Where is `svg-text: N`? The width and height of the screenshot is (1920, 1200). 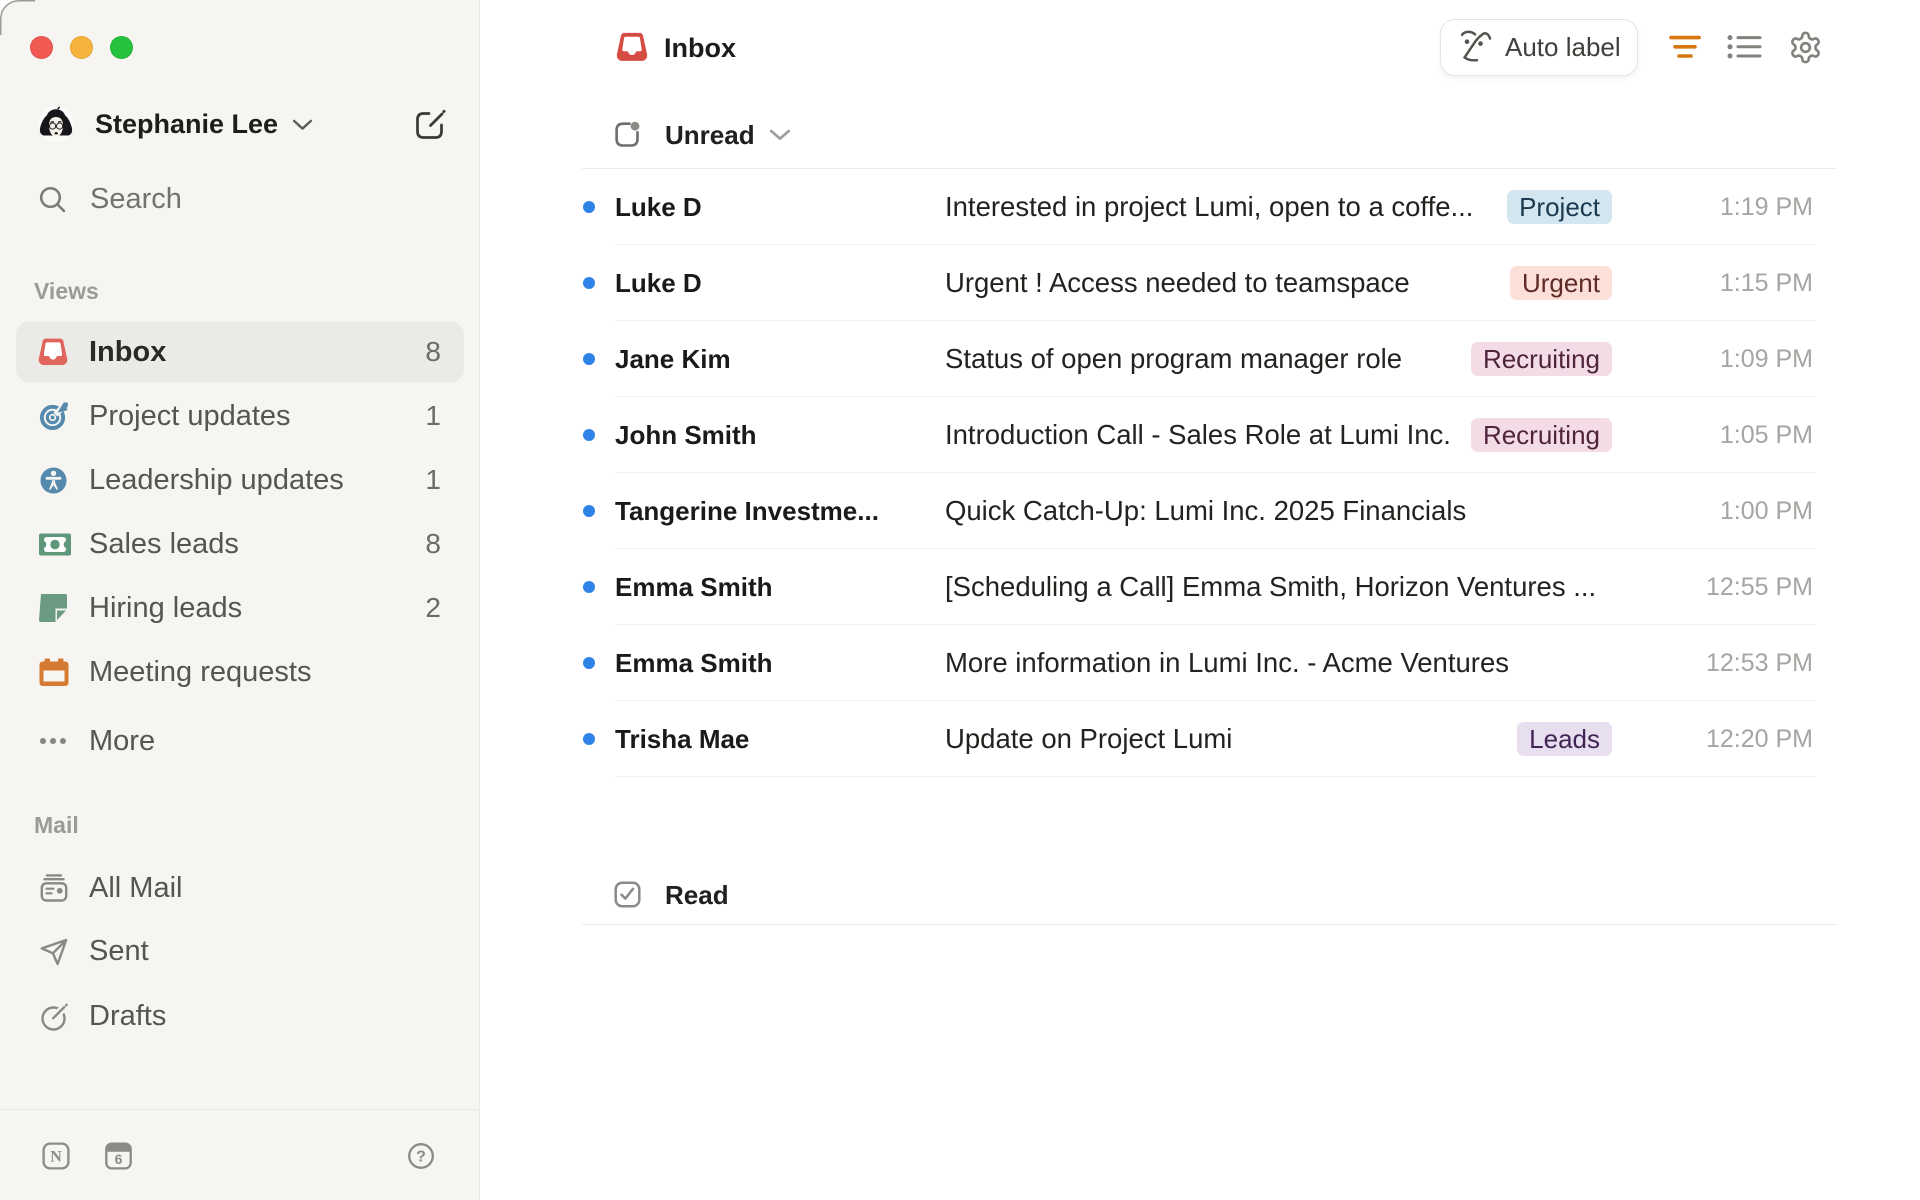
svg-text: N is located at coordinates (56, 1157).